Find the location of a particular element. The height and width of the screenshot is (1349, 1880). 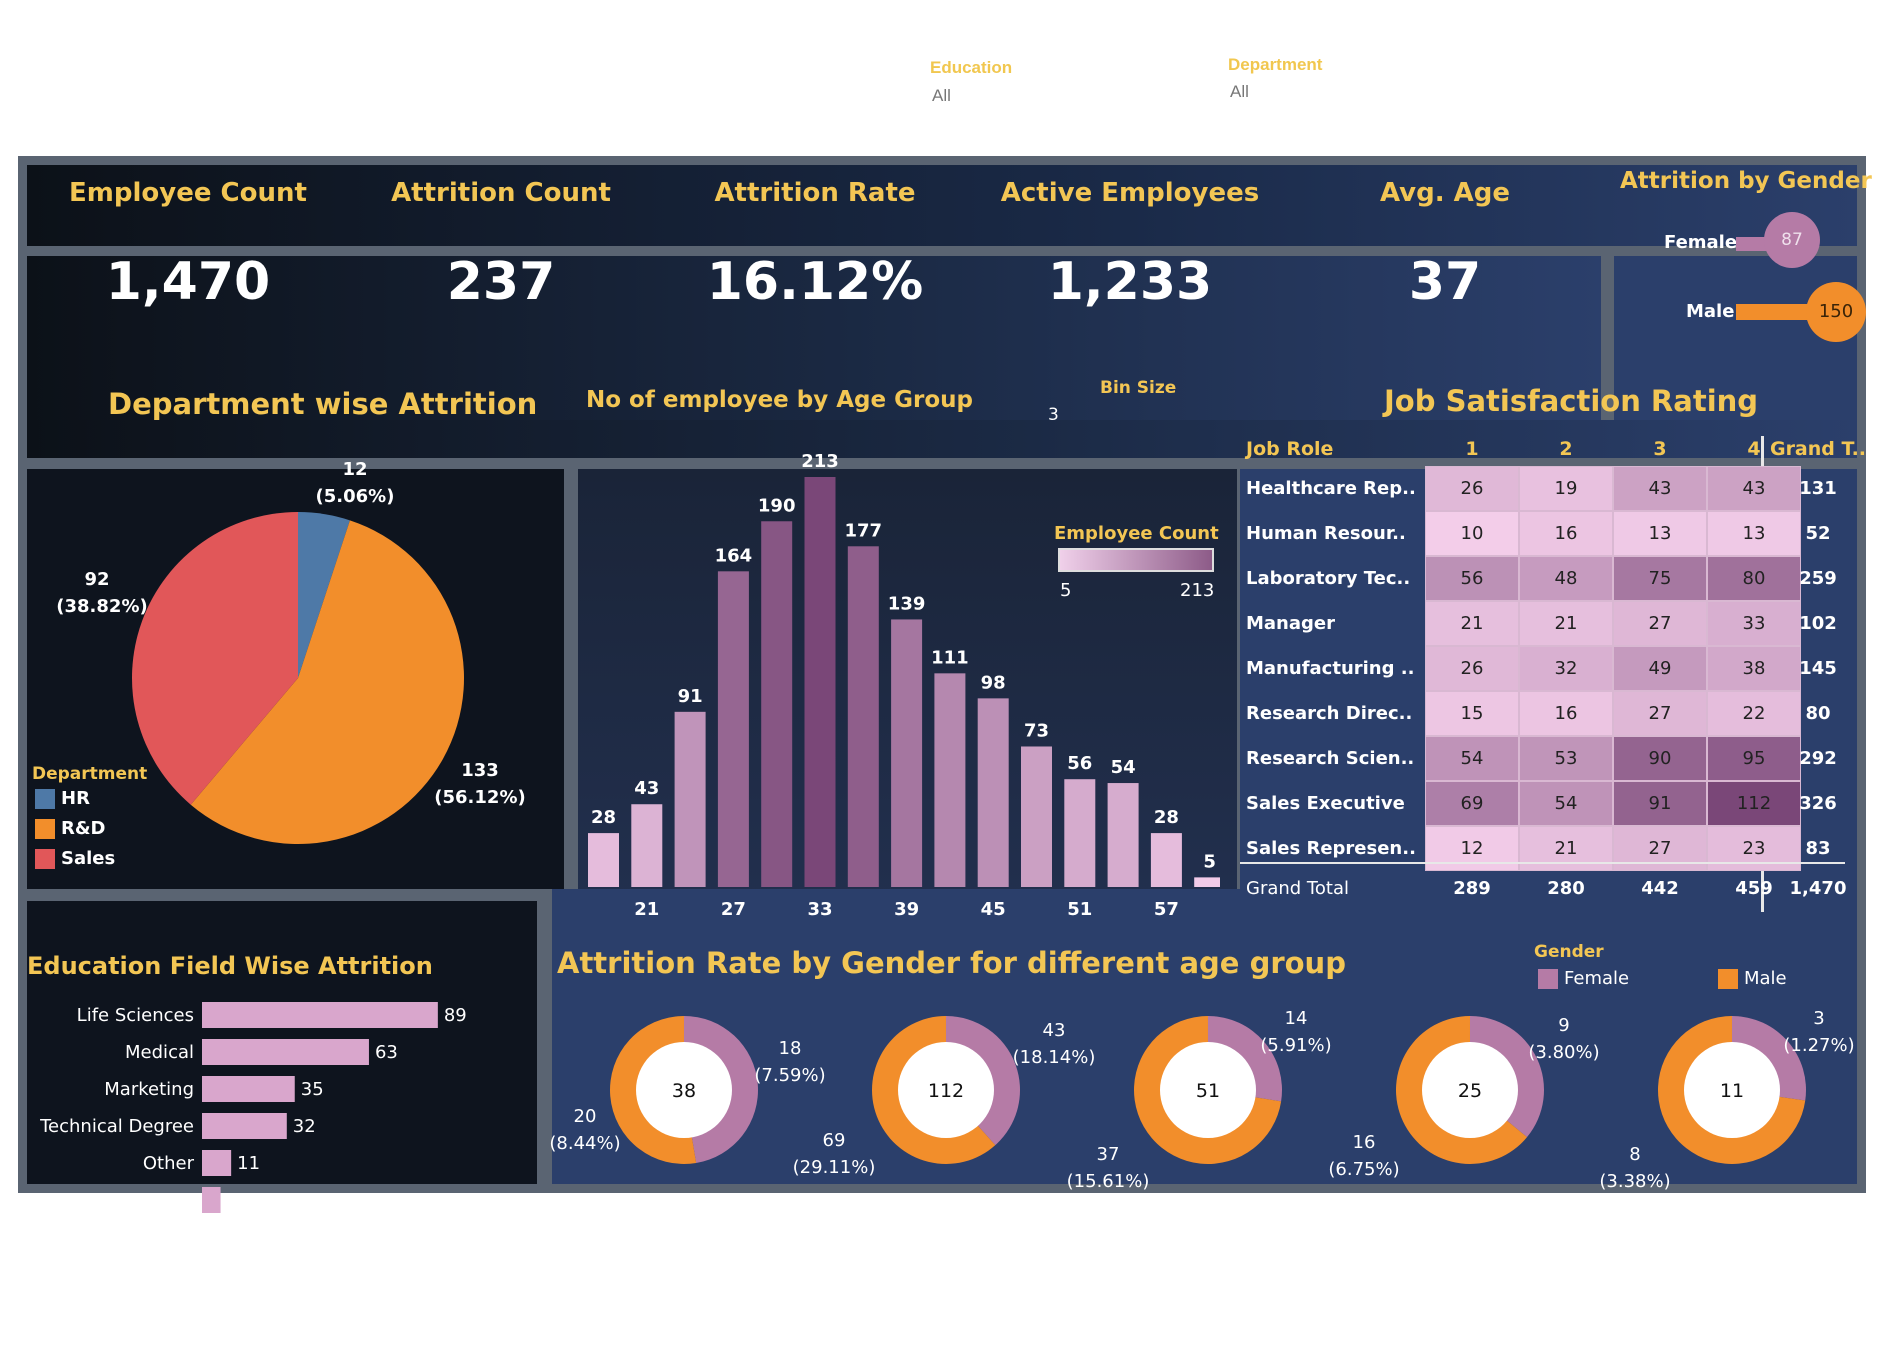

gender-legend-title: Gender is located at coordinates (1569, 952).